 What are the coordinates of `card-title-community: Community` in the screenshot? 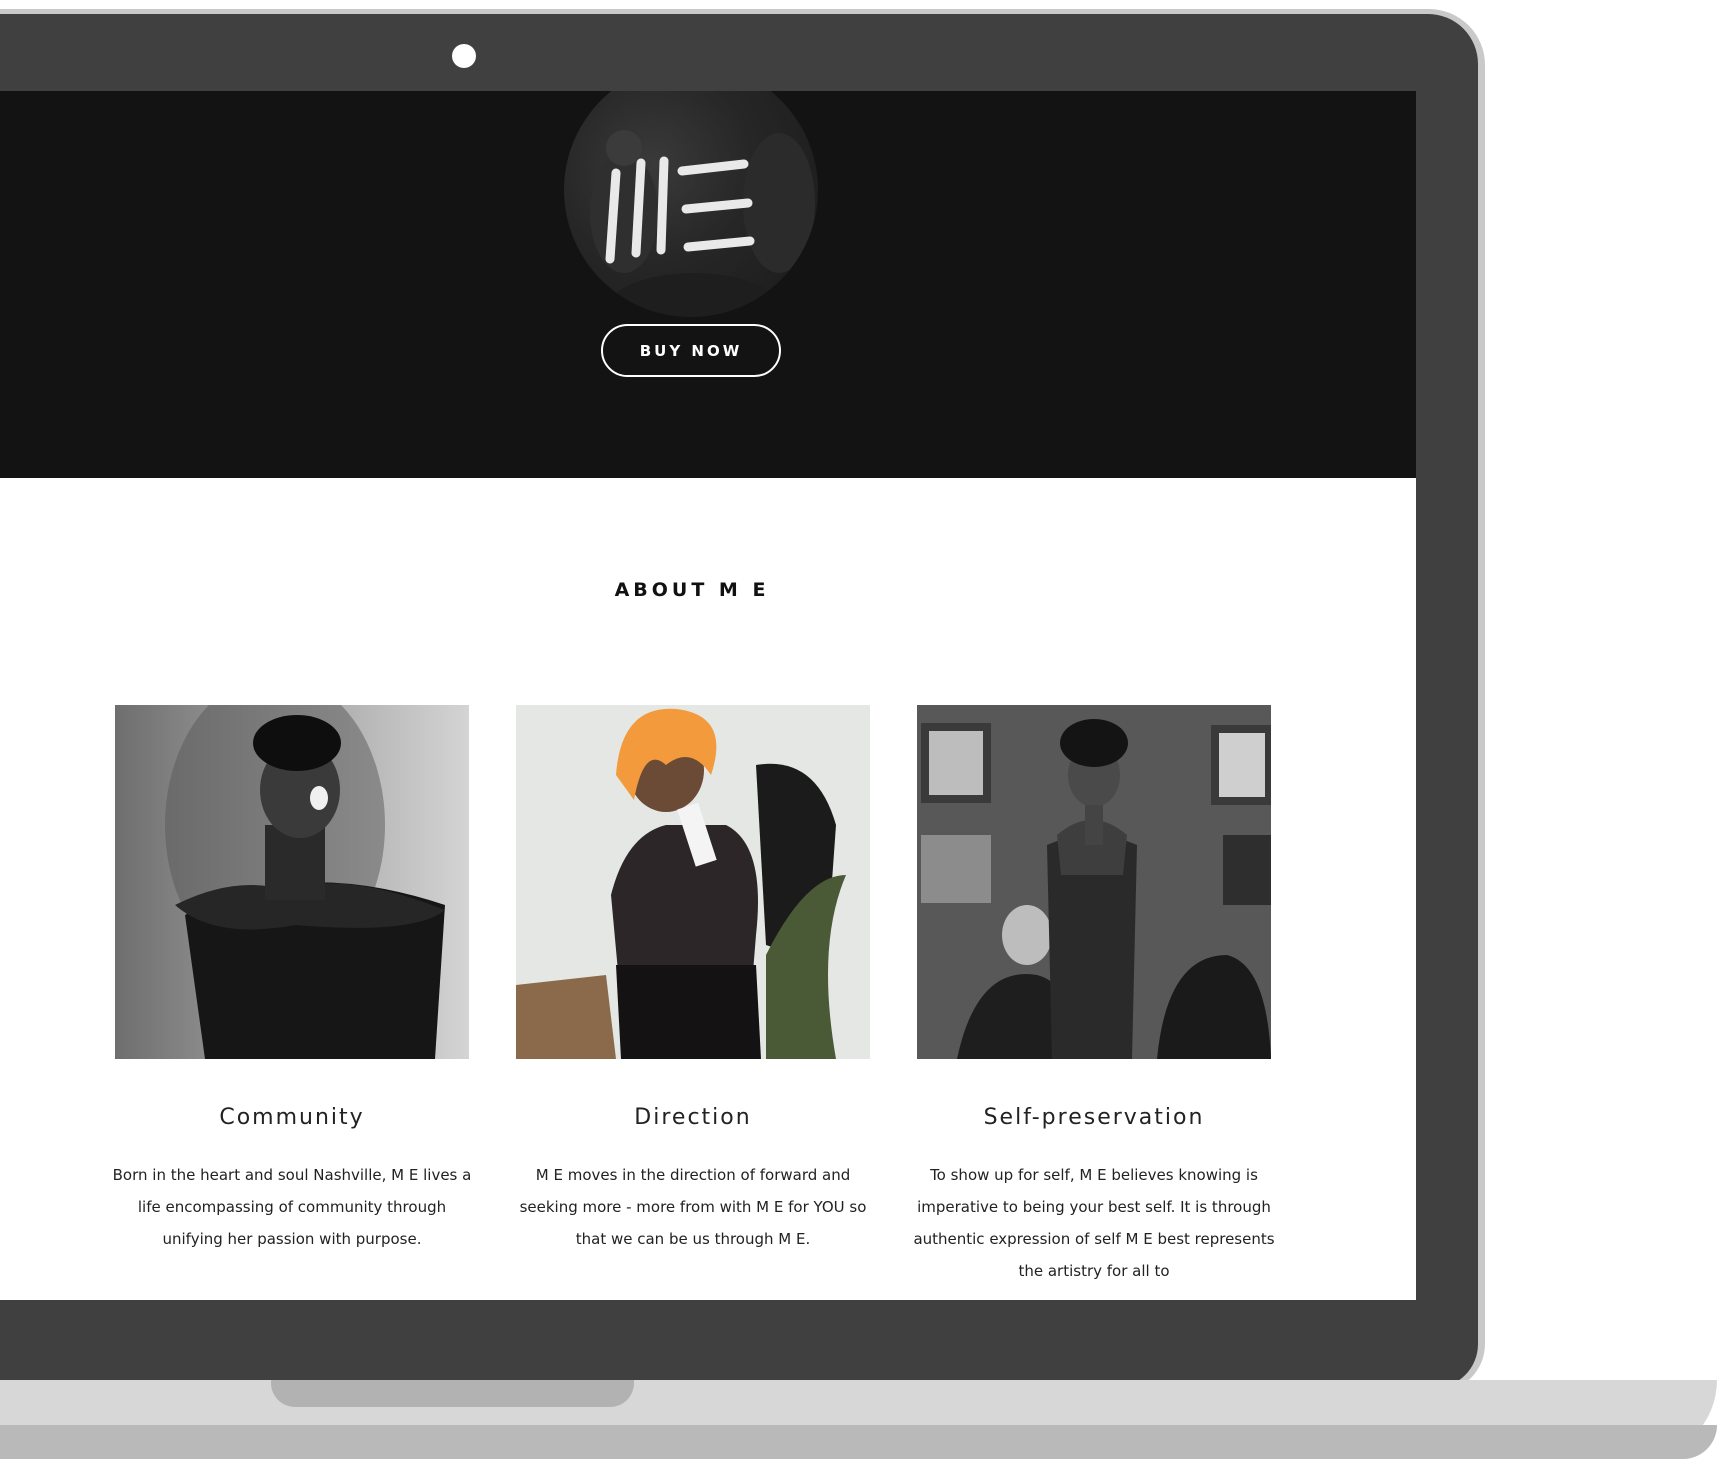 It's located at (292, 1117).